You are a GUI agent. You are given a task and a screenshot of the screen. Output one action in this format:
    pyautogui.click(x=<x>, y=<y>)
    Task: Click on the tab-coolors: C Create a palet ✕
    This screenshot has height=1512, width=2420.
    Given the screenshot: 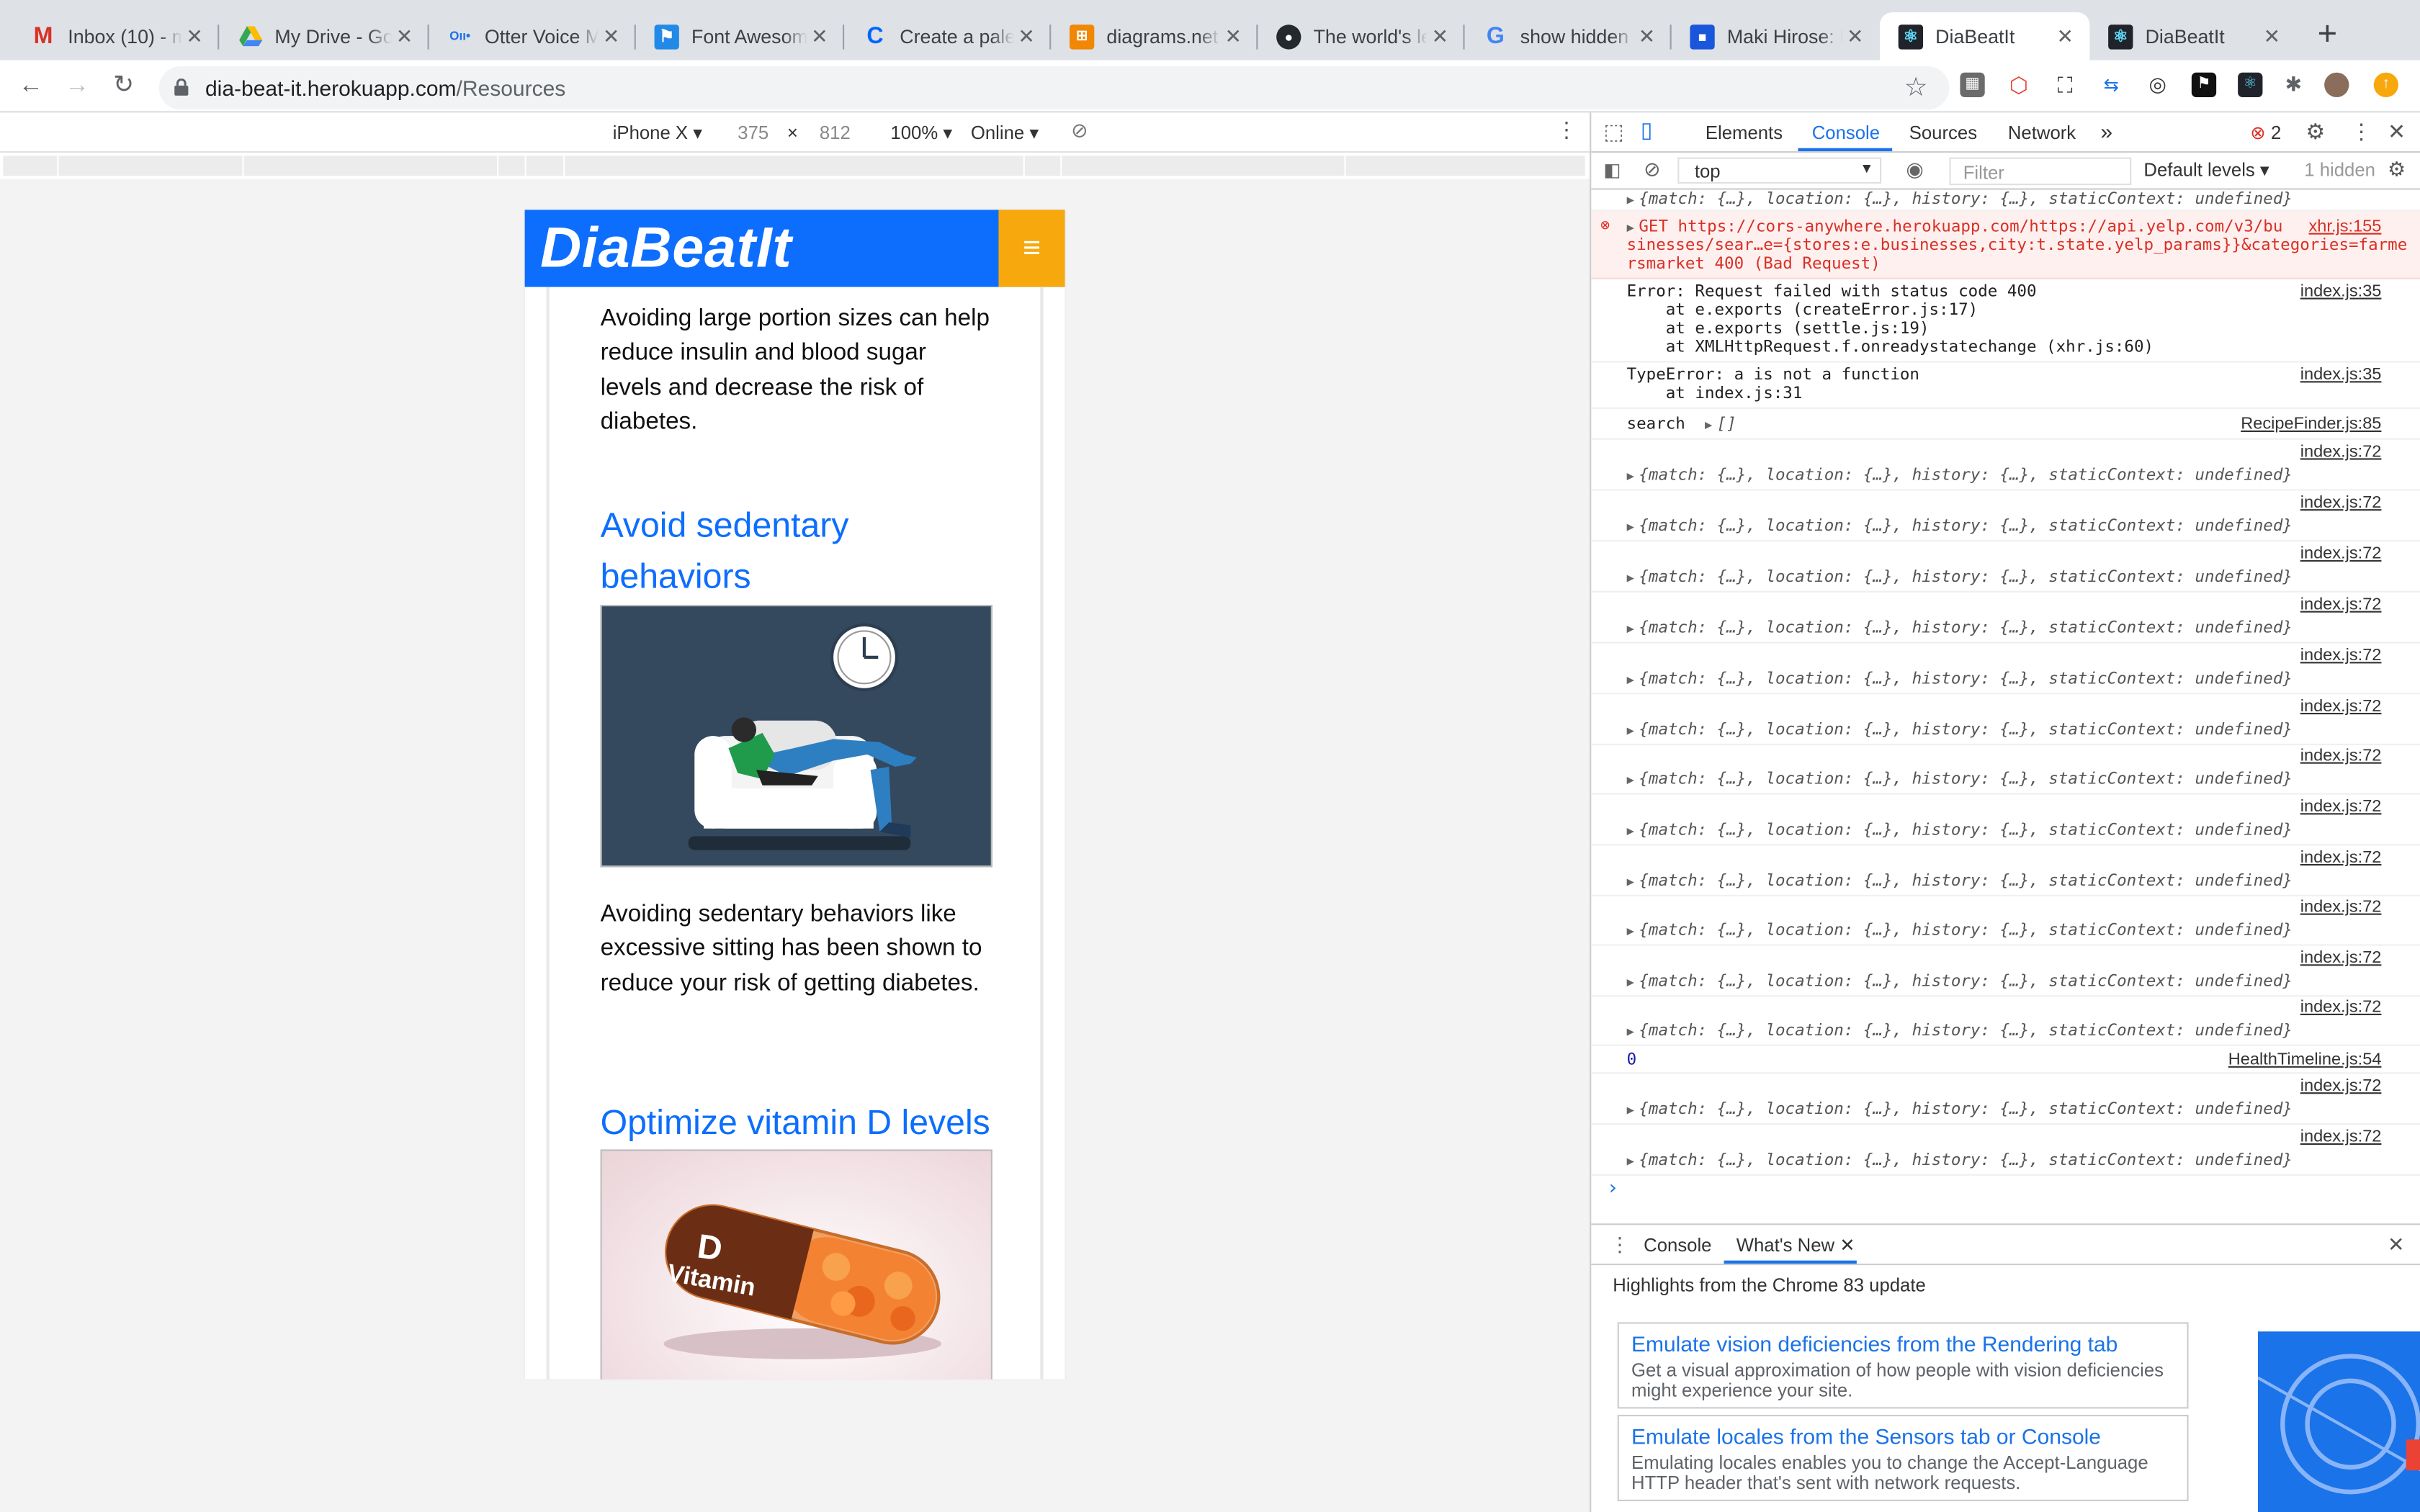 What is the action you would take?
    pyautogui.click(x=948, y=36)
    